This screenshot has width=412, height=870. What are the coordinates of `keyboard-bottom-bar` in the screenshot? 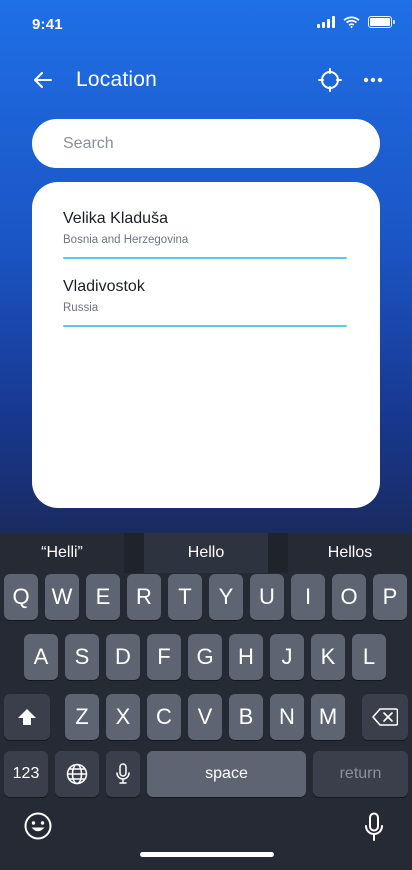 It's located at (206, 835).